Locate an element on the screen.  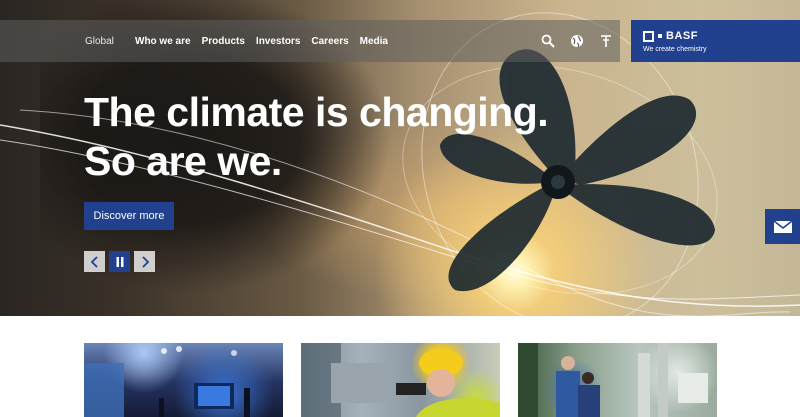
nav-link-careers: Careers is located at coordinates (329, 41).